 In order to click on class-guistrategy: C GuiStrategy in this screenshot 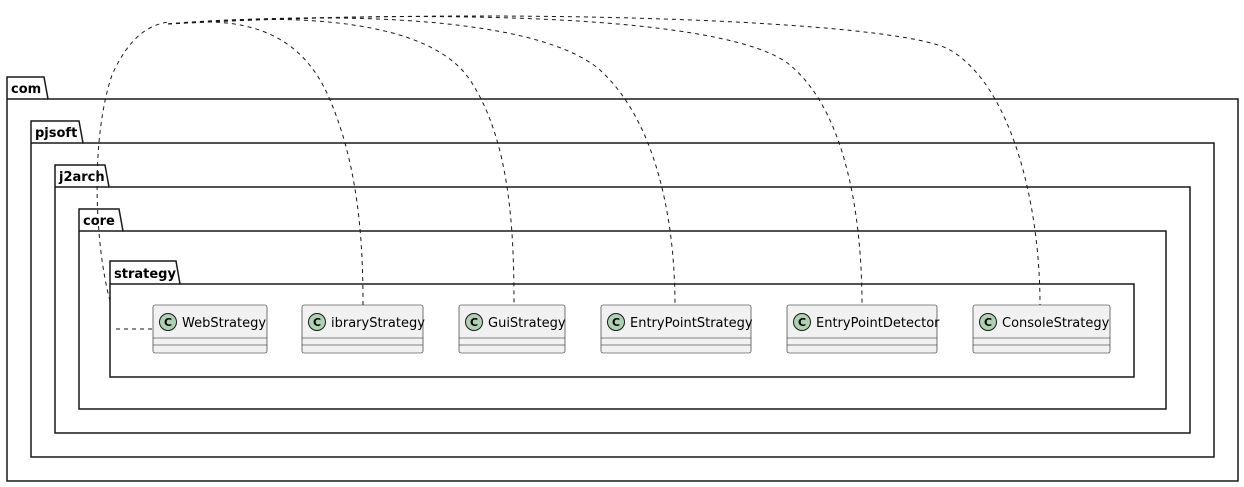, I will do `click(512, 329)`.